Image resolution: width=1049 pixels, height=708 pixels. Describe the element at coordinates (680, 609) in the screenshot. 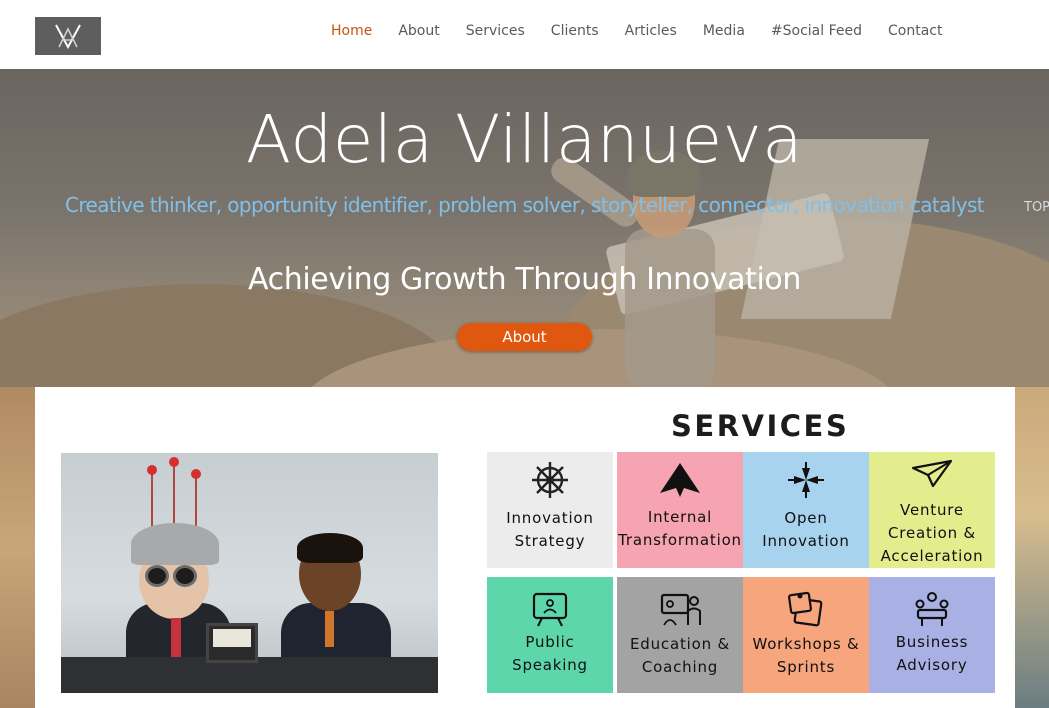

I see `teaching-board-icon` at that location.